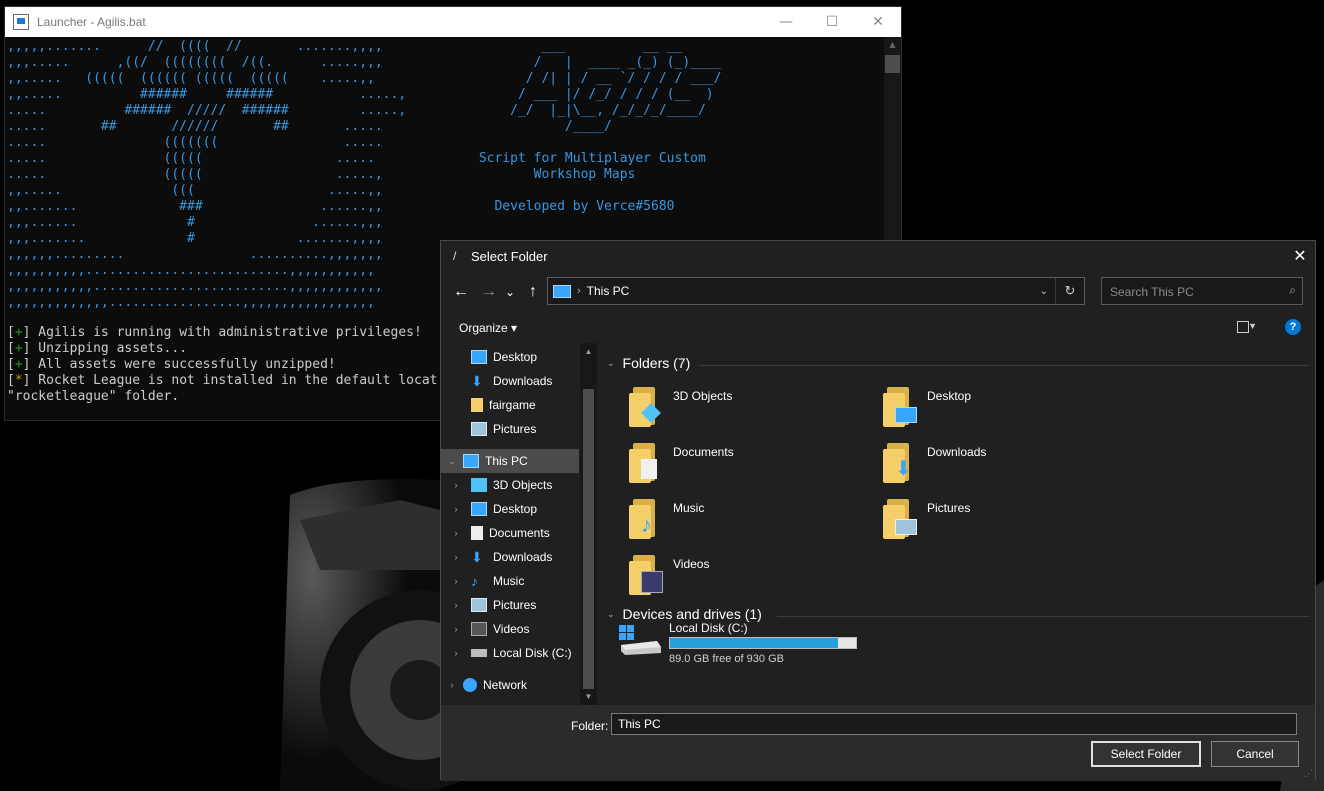 Image resolution: width=1324 pixels, height=791 pixels. I want to click on downloads-icon: ⬇, so click(477, 381).